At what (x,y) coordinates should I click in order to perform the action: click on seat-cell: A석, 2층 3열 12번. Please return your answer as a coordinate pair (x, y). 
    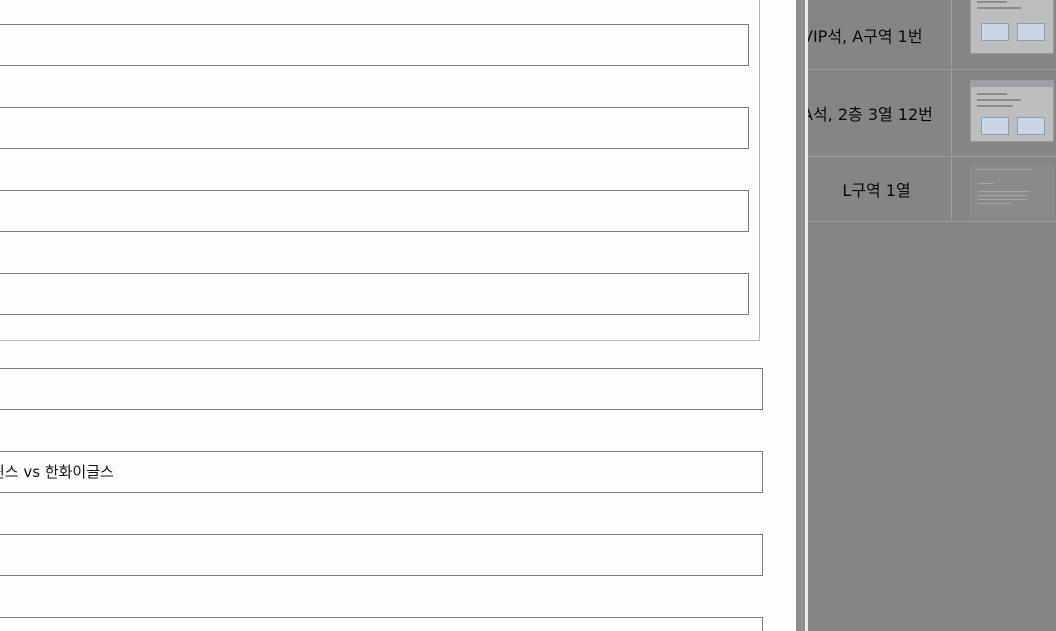
    Looking at the image, I should click on (880, 113).